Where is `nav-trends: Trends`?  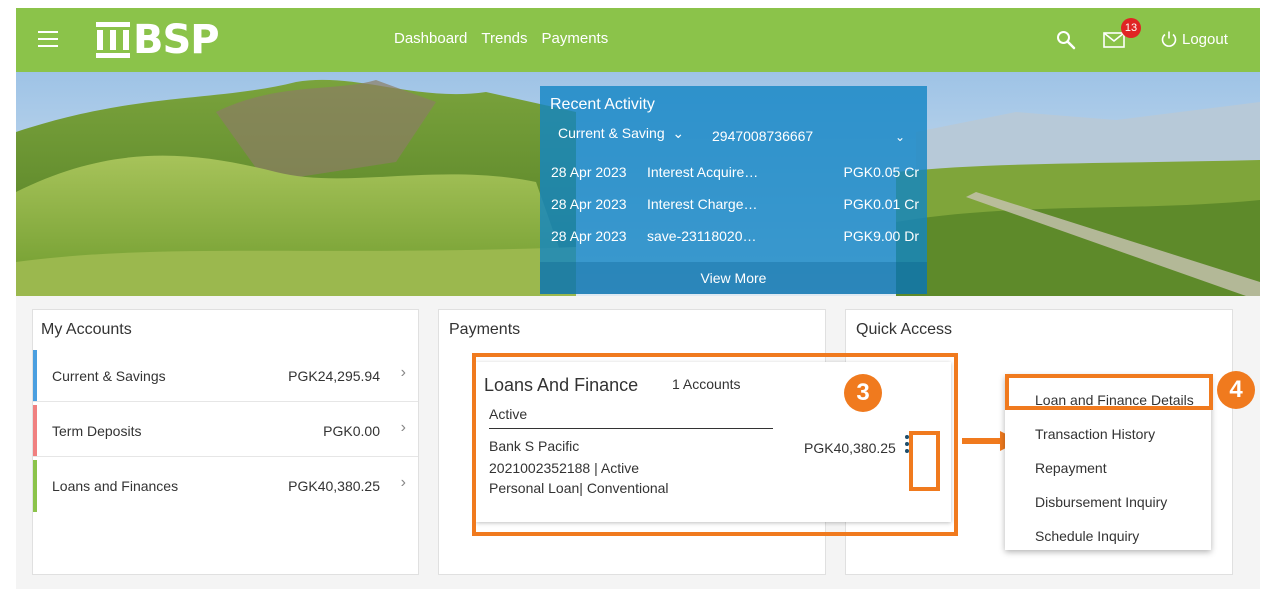
nav-trends: Trends is located at coordinates (504, 38).